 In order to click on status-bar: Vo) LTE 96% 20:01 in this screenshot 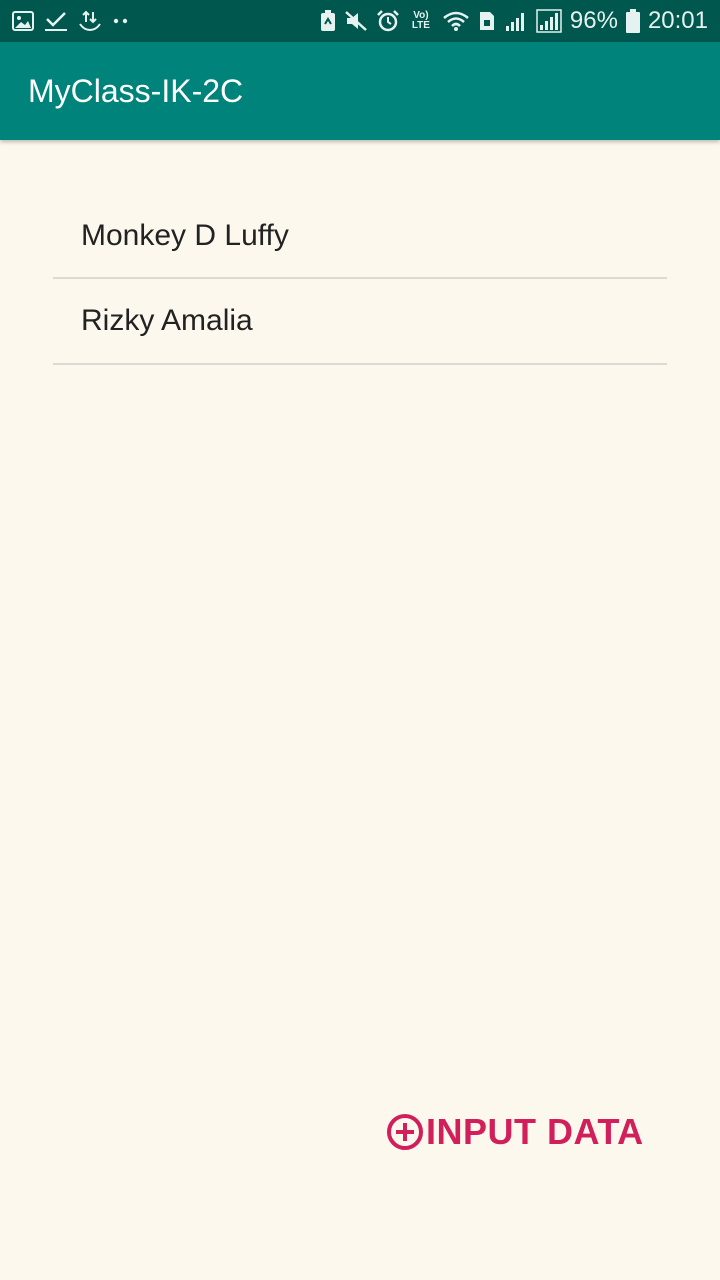, I will do `click(360, 21)`.